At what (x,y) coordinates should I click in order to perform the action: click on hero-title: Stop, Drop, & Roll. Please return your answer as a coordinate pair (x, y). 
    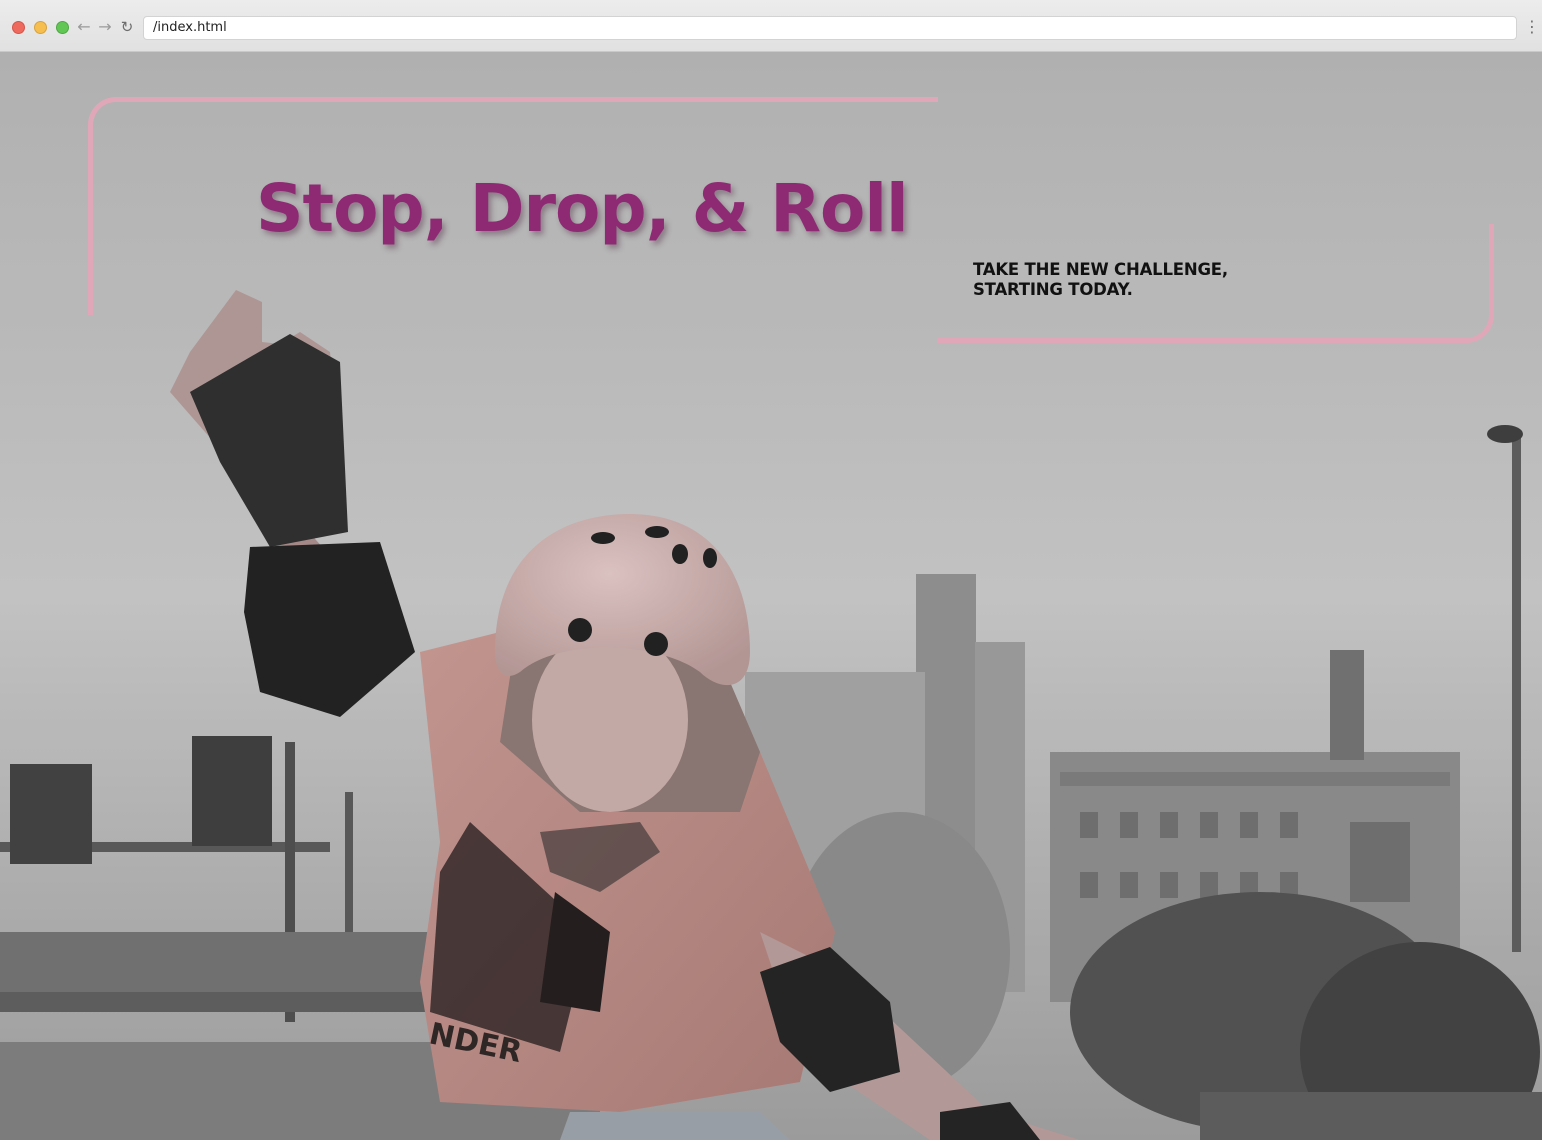
    Looking at the image, I should click on (582, 208).